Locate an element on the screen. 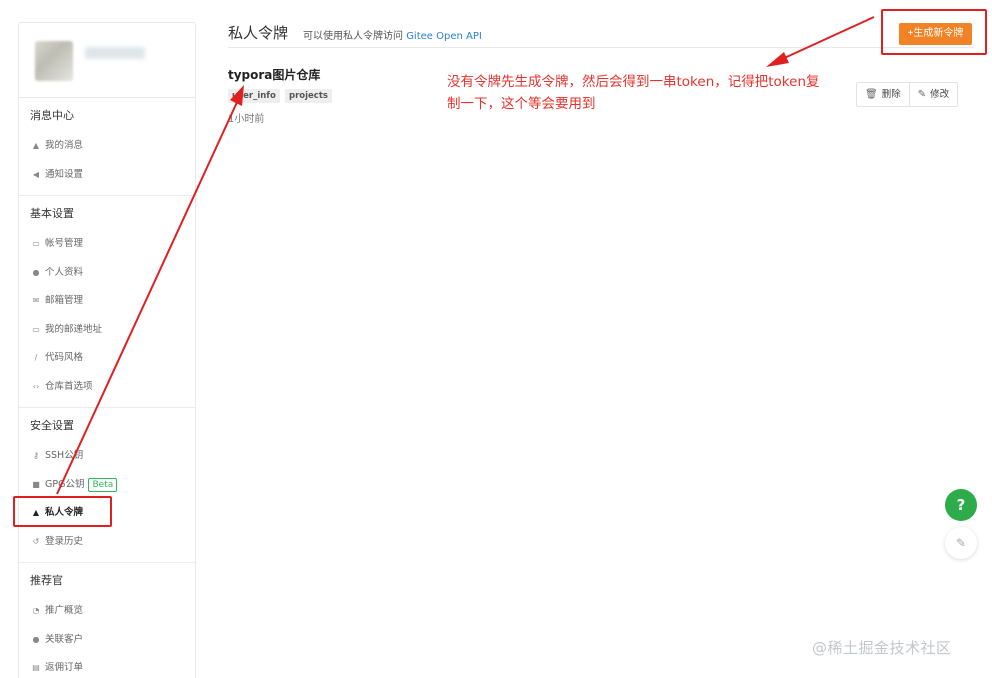 The height and width of the screenshot is (678, 992). mail-icon: ✉ is located at coordinates (36, 300).